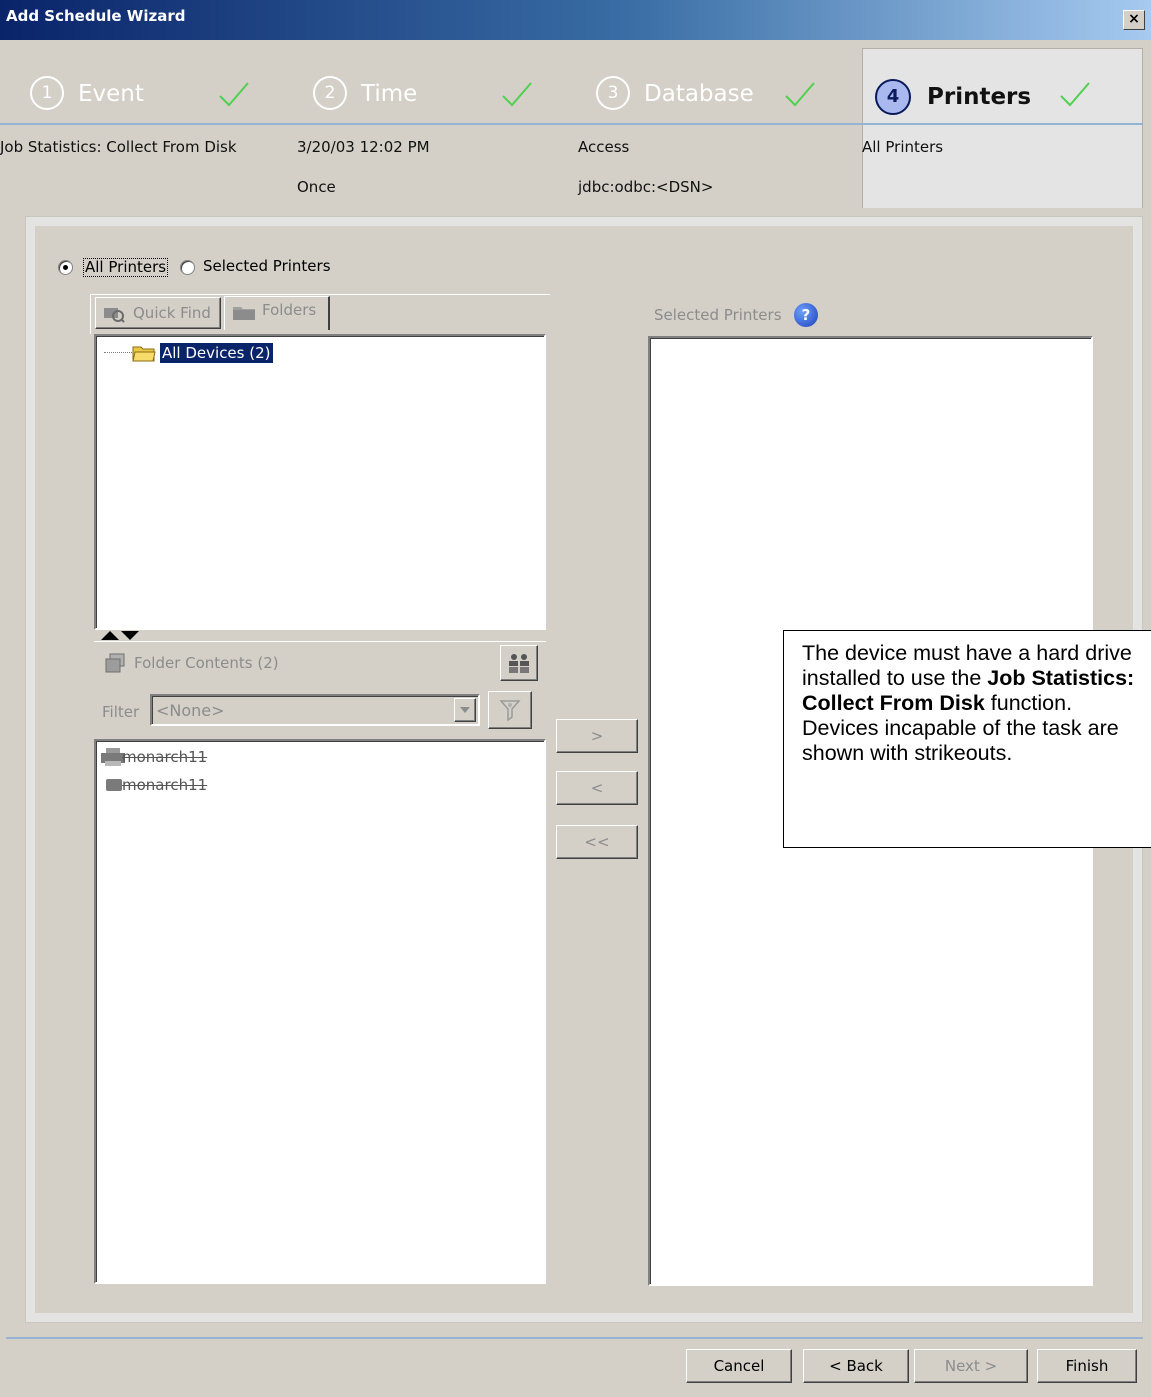 The width and height of the screenshot is (1151, 1397). What do you see at coordinates (150, 88) in the screenshot?
I see `step-event: 1 Event` at bounding box center [150, 88].